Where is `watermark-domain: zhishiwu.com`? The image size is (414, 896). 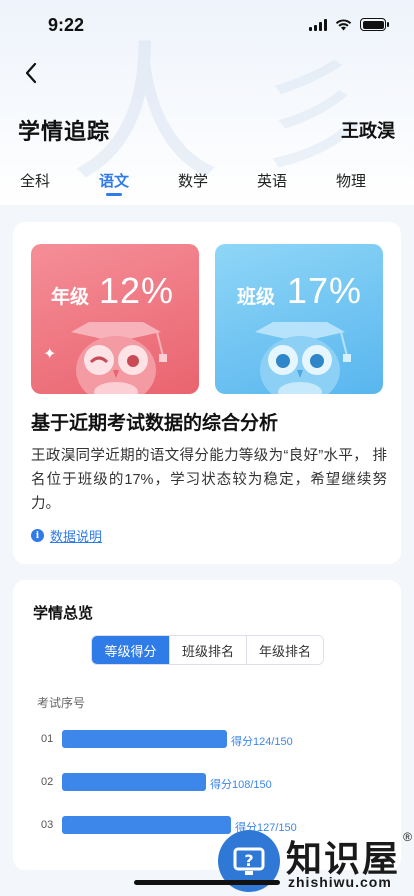
watermark-domain: zhishiwu.com is located at coordinates (340, 882).